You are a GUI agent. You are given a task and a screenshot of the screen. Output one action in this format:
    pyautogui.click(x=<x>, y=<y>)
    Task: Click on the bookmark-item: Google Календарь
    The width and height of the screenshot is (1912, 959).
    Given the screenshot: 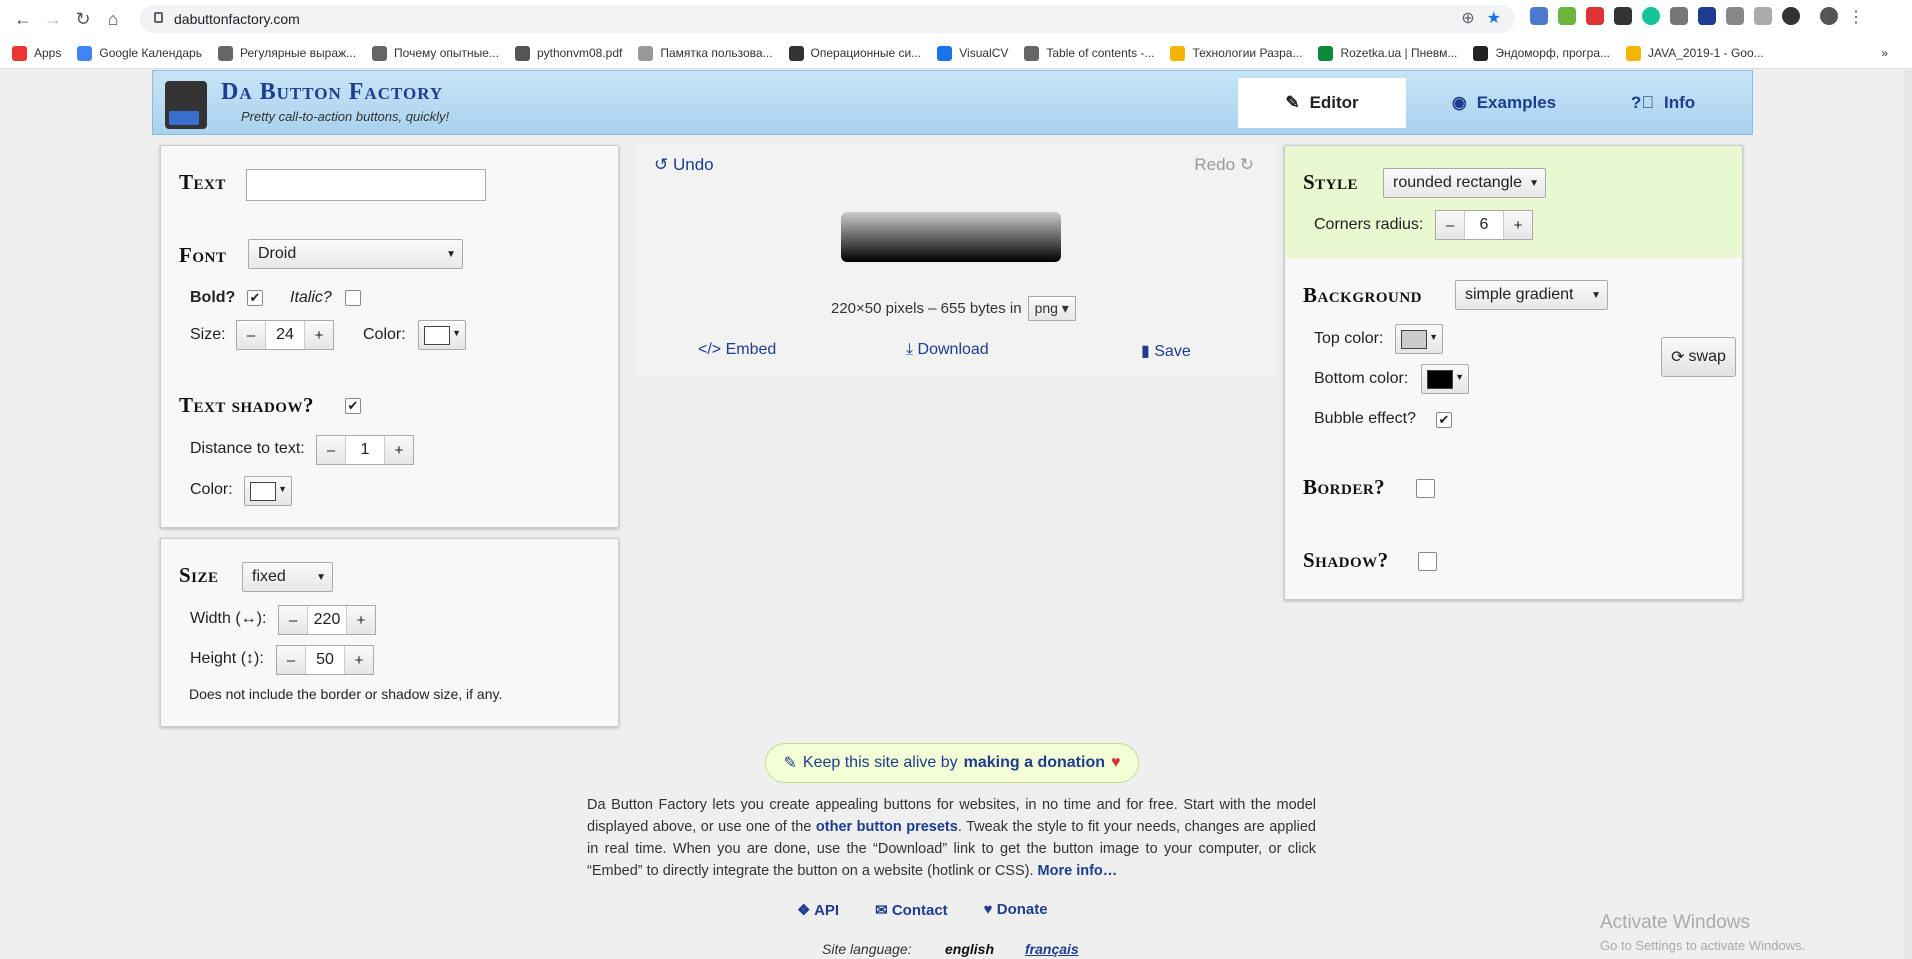 What is the action you would take?
    pyautogui.click(x=139, y=53)
    